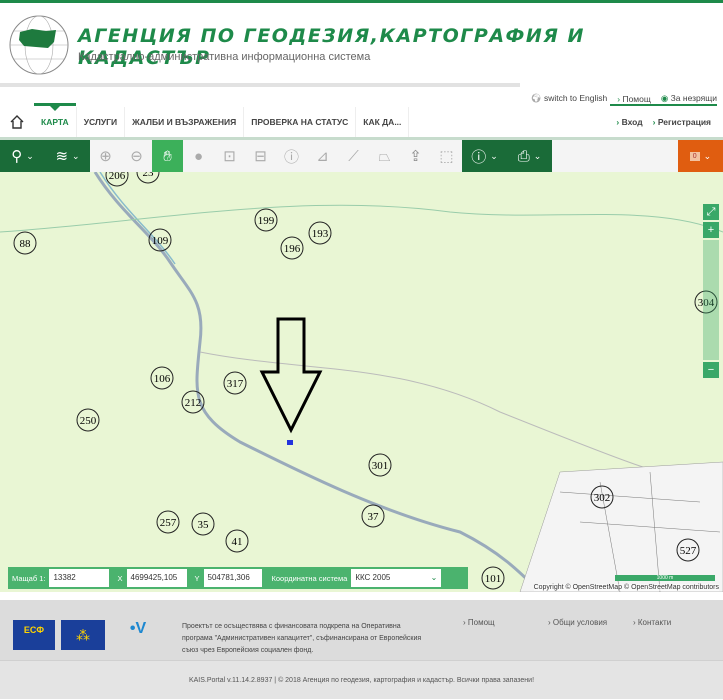 This screenshot has height=700, width=723. What do you see at coordinates (694, 156) in the screenshot?
I see `cart-badge: 0` at bounding box center [694, 156].